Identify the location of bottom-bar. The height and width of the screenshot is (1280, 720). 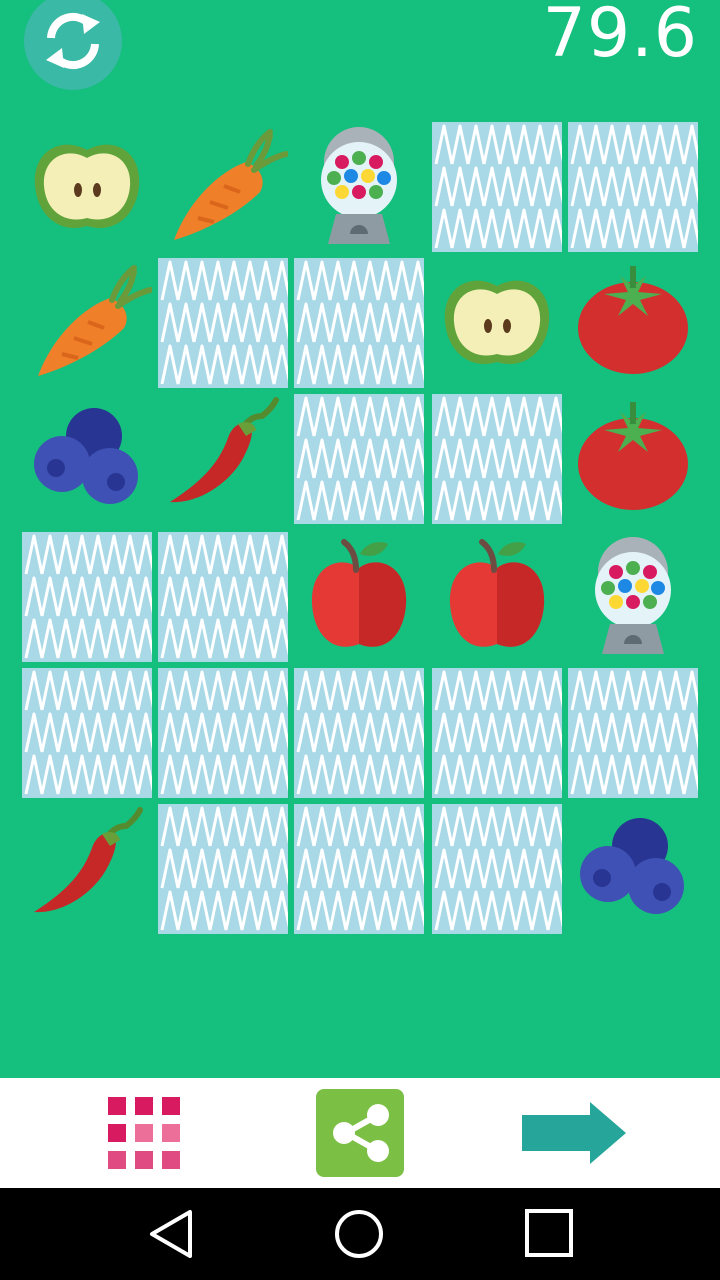
(360, 1133).